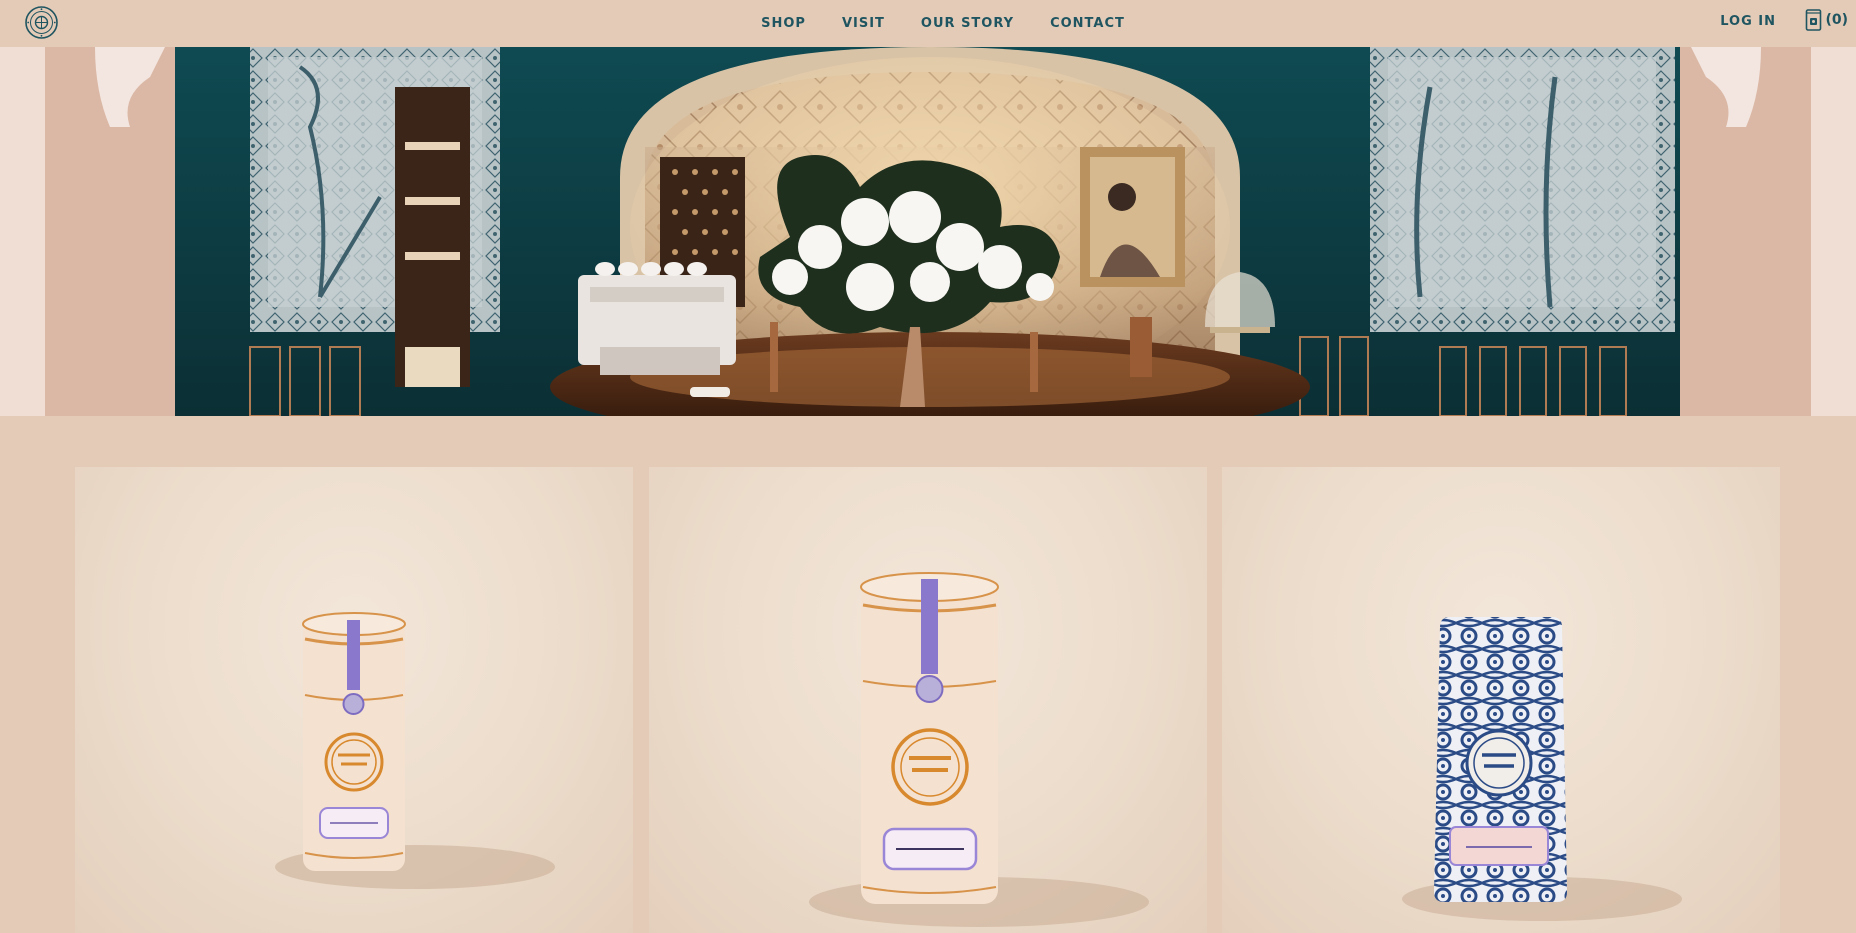 The height and width of the screenshot is (933, 1856). Describe the element at coordinates (1814, 20) in the screenshot. I see `coffee-bag-cart-icon` at that location.